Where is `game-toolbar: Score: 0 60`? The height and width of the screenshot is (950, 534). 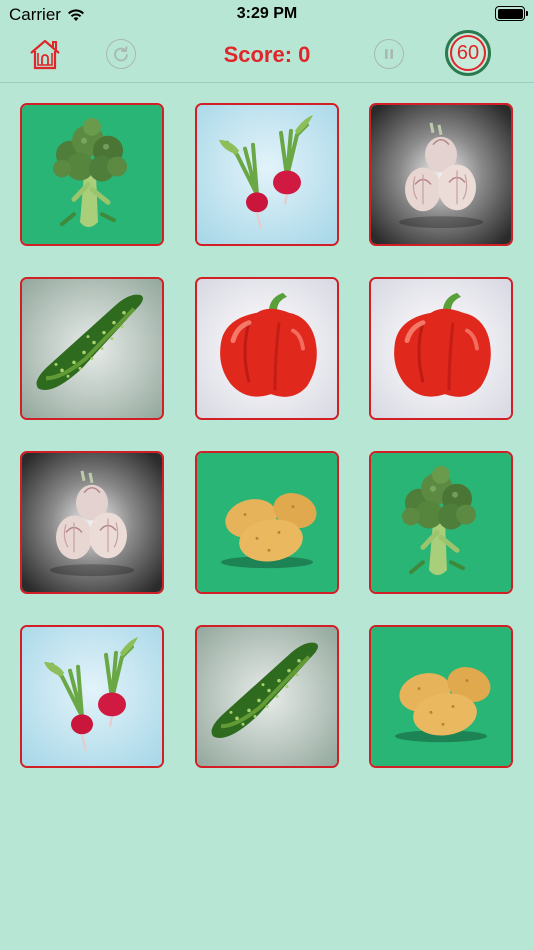 game-toolbar: Score: 0 60 is located at coordinates (267, 56).